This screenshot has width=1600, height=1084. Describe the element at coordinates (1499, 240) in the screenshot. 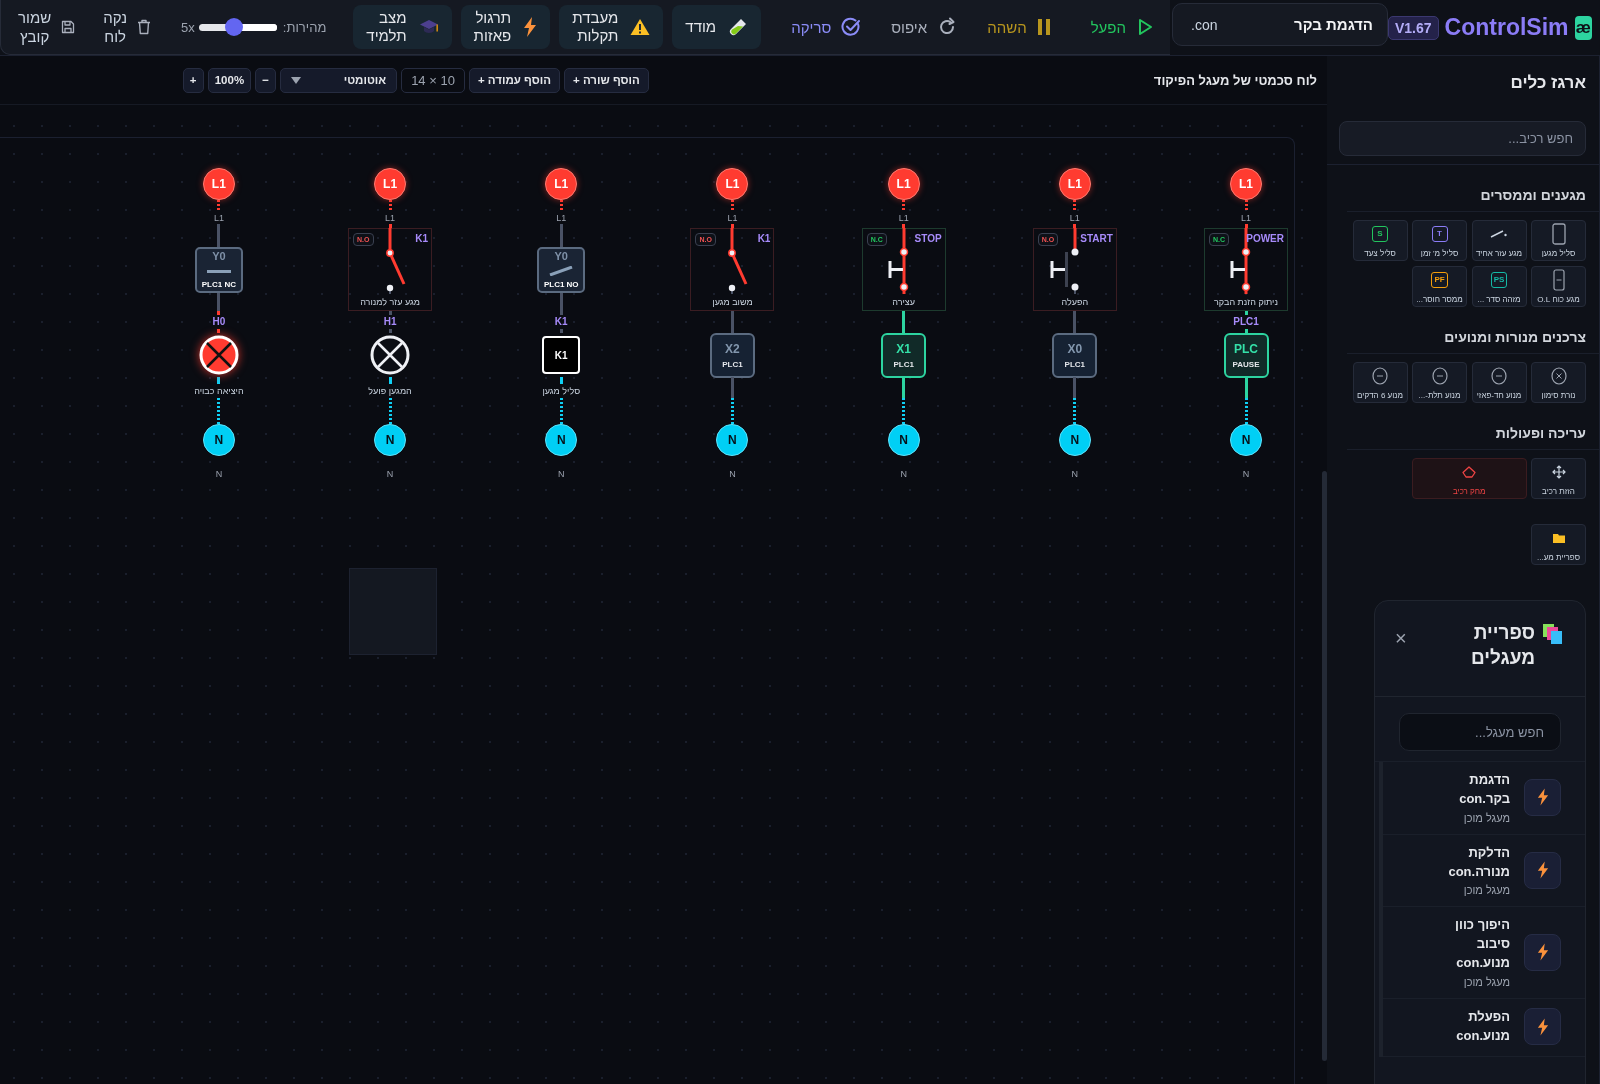

I see `tool-tile: מגע עזר אחיד` at that location.